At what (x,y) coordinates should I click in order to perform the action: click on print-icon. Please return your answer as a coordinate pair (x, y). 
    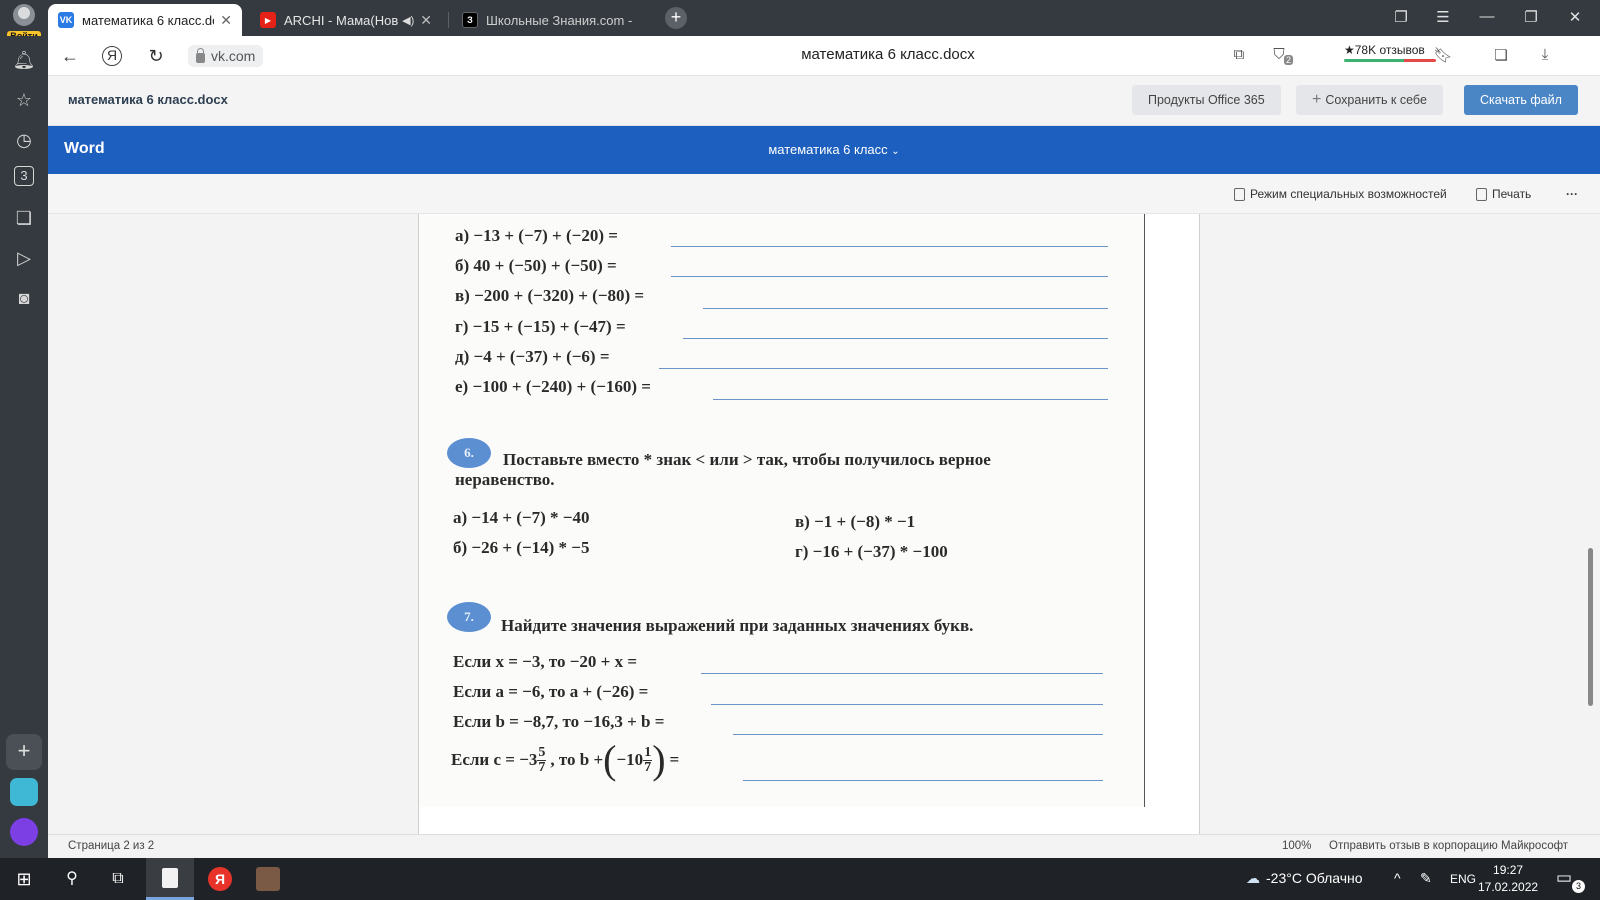
    Looking at the image, I should click on (1481, 194).